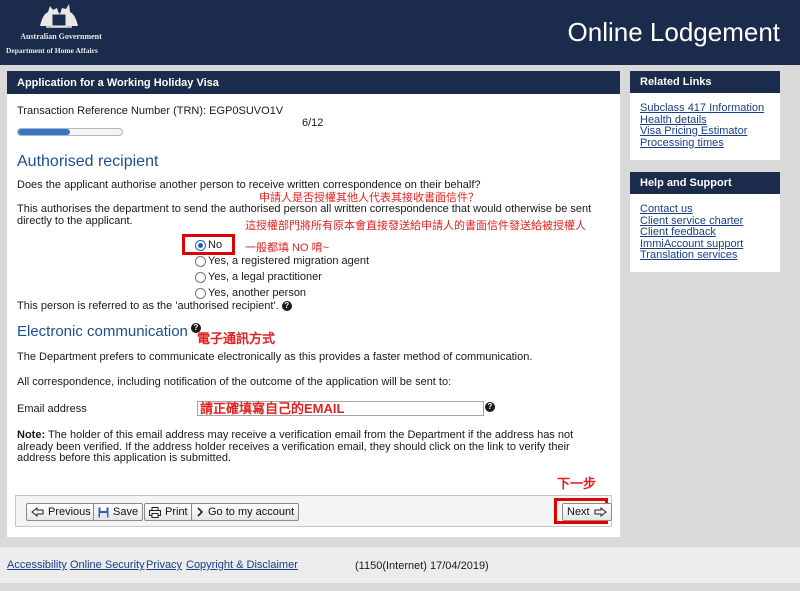 Image resolution: width=800 pixels, height=591 pixels. I want to click on print-button: Print, so click(168, 512).